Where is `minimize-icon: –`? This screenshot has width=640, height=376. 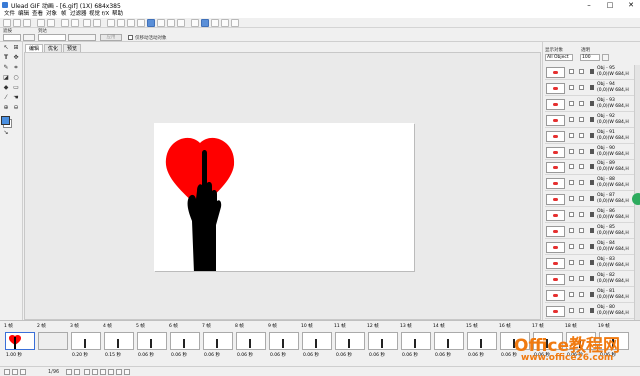 minimize-icon: – is located at coordinates (589, 5).